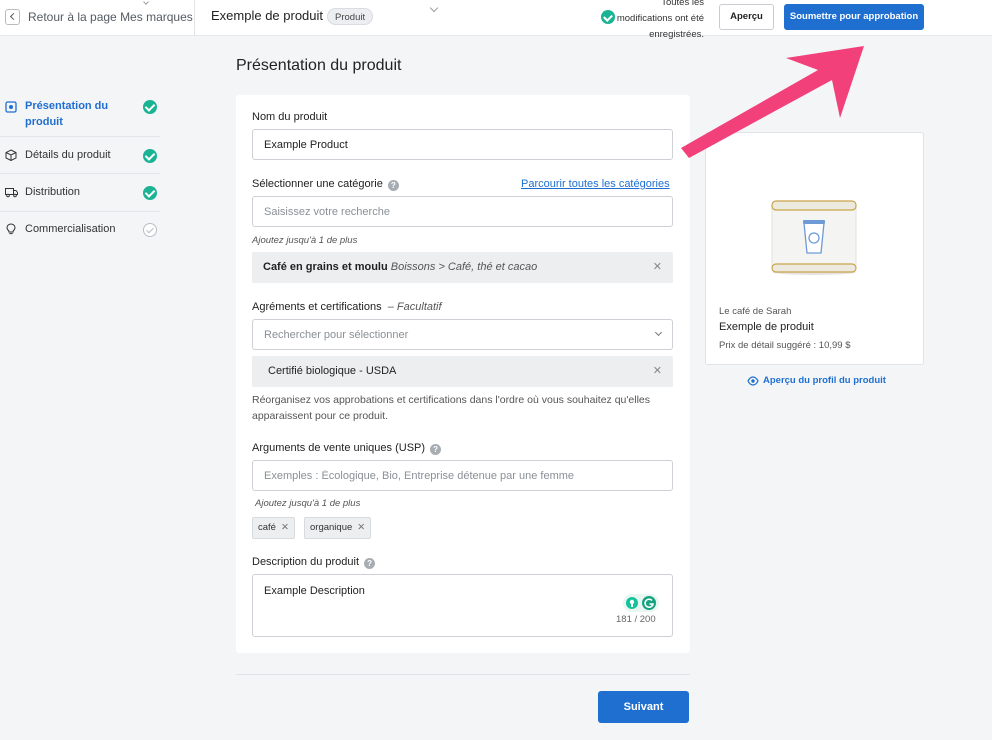 The width and height of the screenshot is (992, 740). Describe the element at coordinates (814, 237) in the screenshot. I see `product-image` at that location.